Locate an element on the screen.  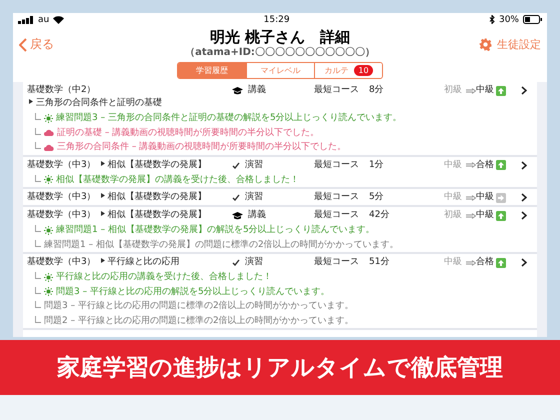
study-time: 8分 is located at coordinates (376, 90).